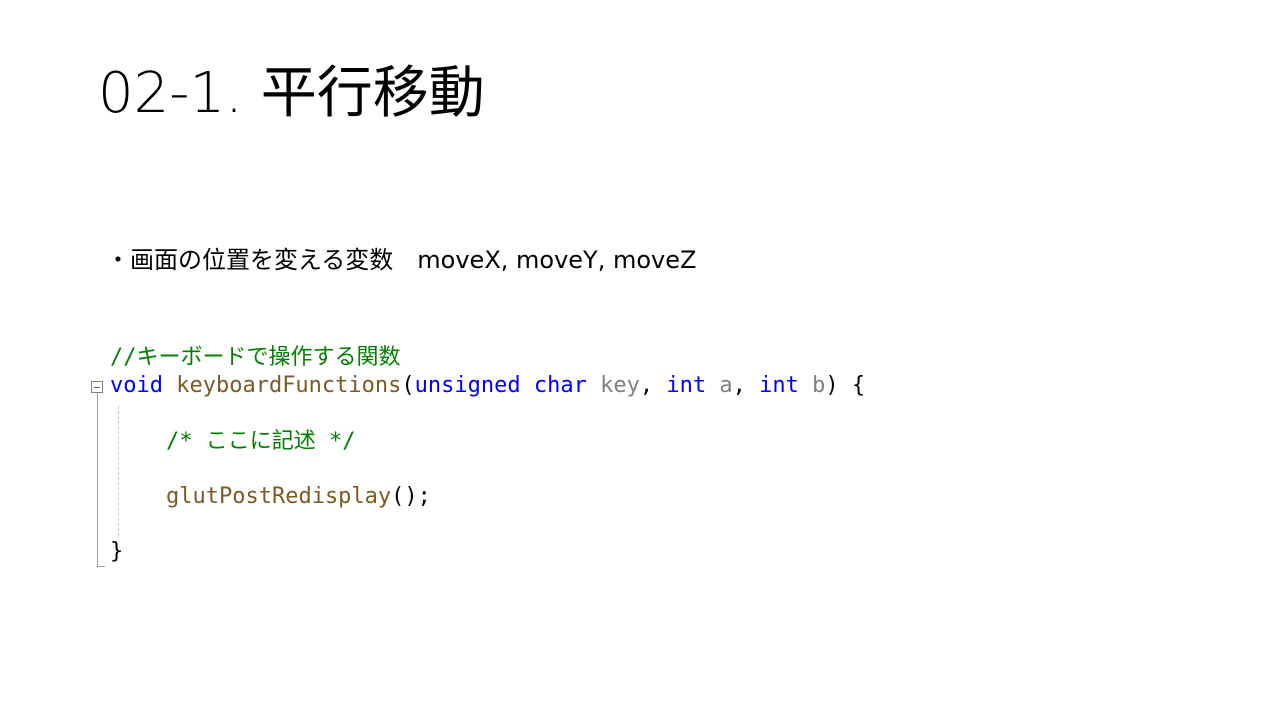  What do you see at coordinates (401, 260) in the screenshot?
I see `bullet-point: ・画面の位置を変える変数 moveX, moveY, moveZ` at bounding box center [401, 260].